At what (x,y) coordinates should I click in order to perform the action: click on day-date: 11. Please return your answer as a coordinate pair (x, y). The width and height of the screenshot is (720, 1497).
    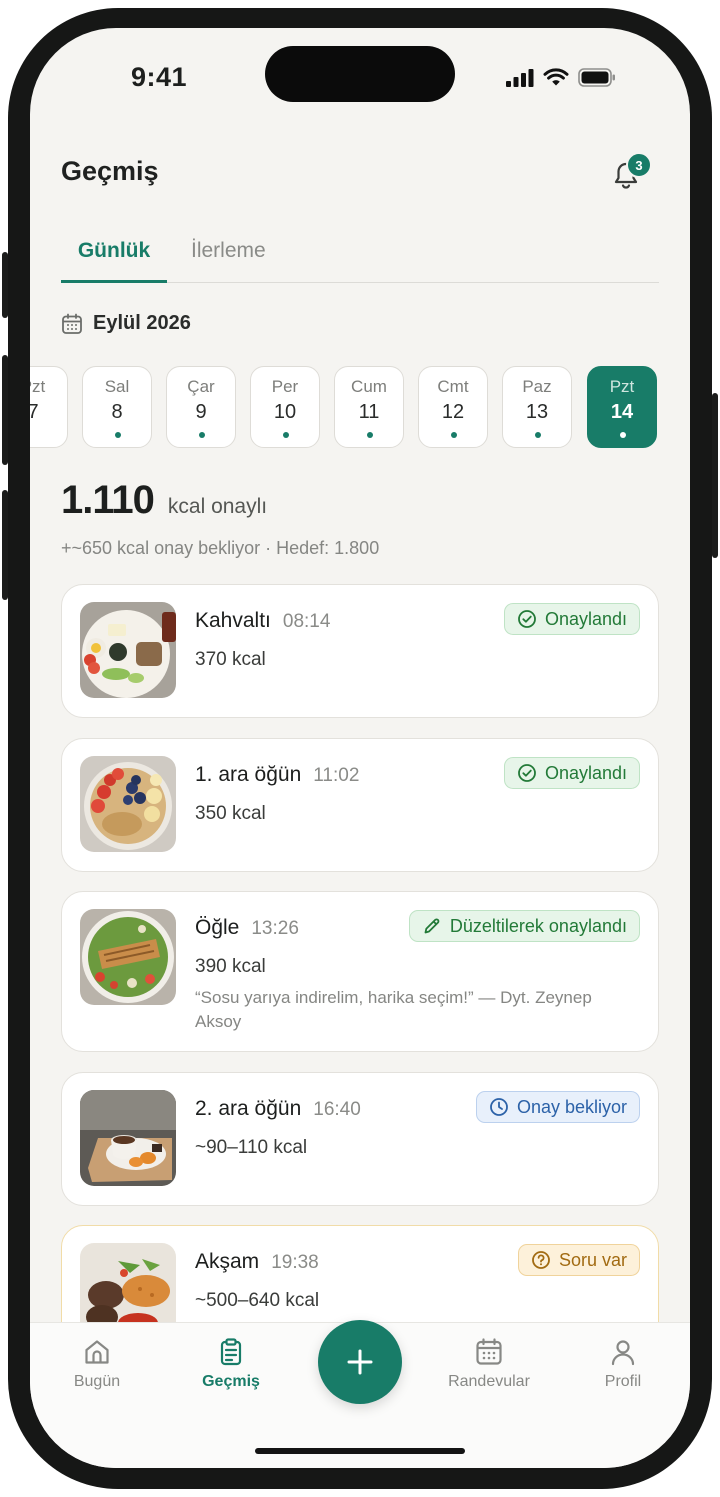
    Looking at the image, I should click on (369, 412).